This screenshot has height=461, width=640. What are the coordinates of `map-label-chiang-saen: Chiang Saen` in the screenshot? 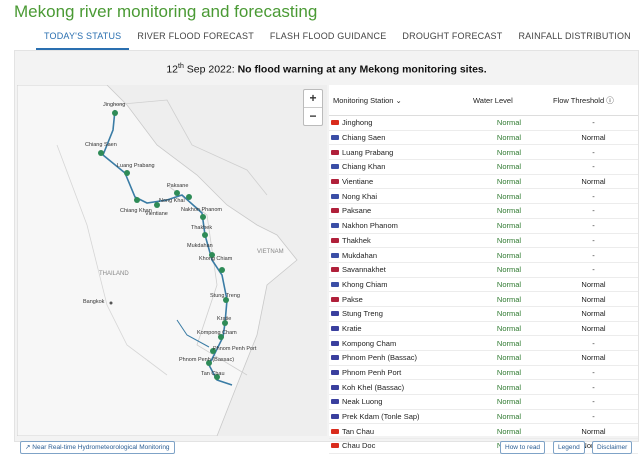 It's located at (101, 145).